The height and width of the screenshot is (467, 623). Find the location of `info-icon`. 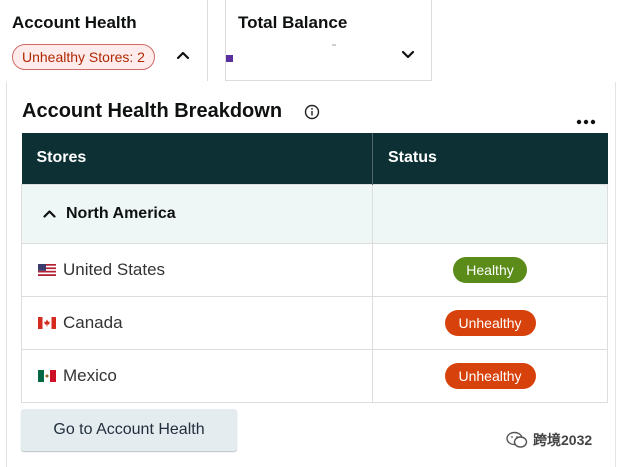

info-icon is located at coordinates (312, 114).